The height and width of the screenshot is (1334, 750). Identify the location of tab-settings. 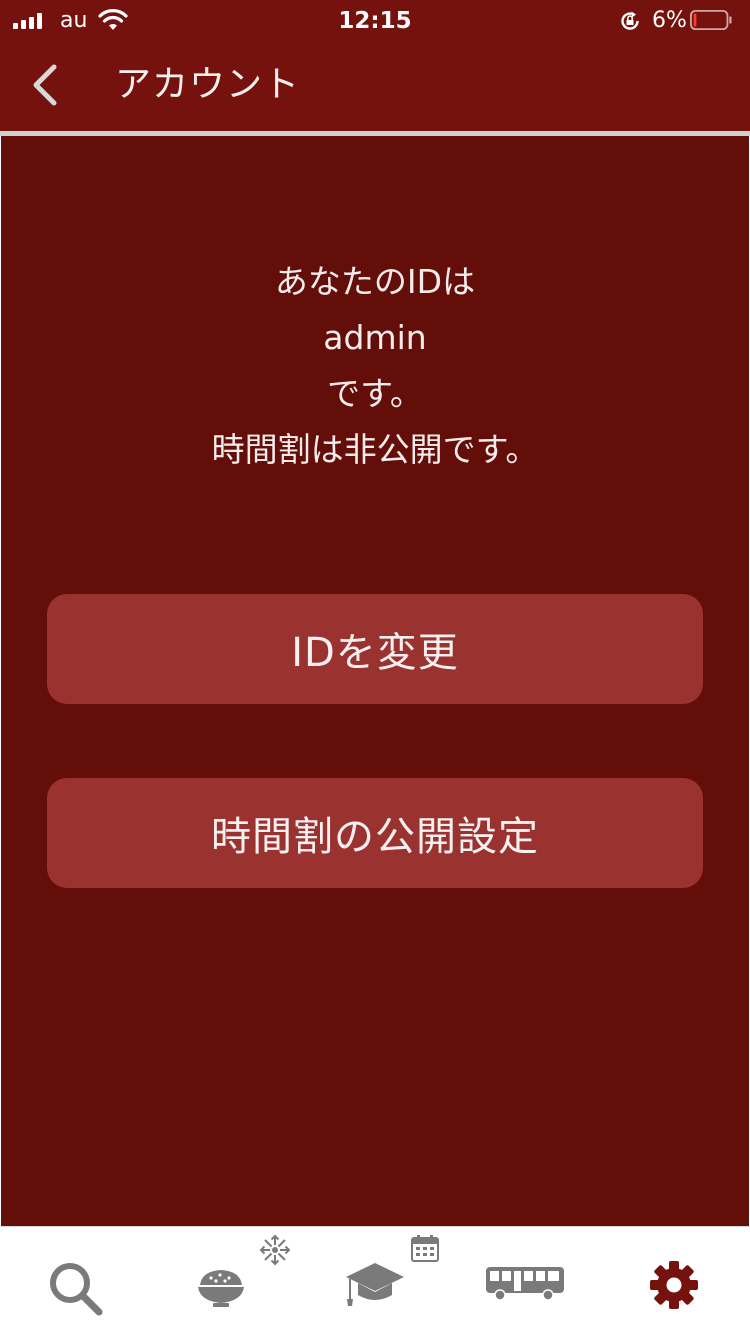
(675, 1280).